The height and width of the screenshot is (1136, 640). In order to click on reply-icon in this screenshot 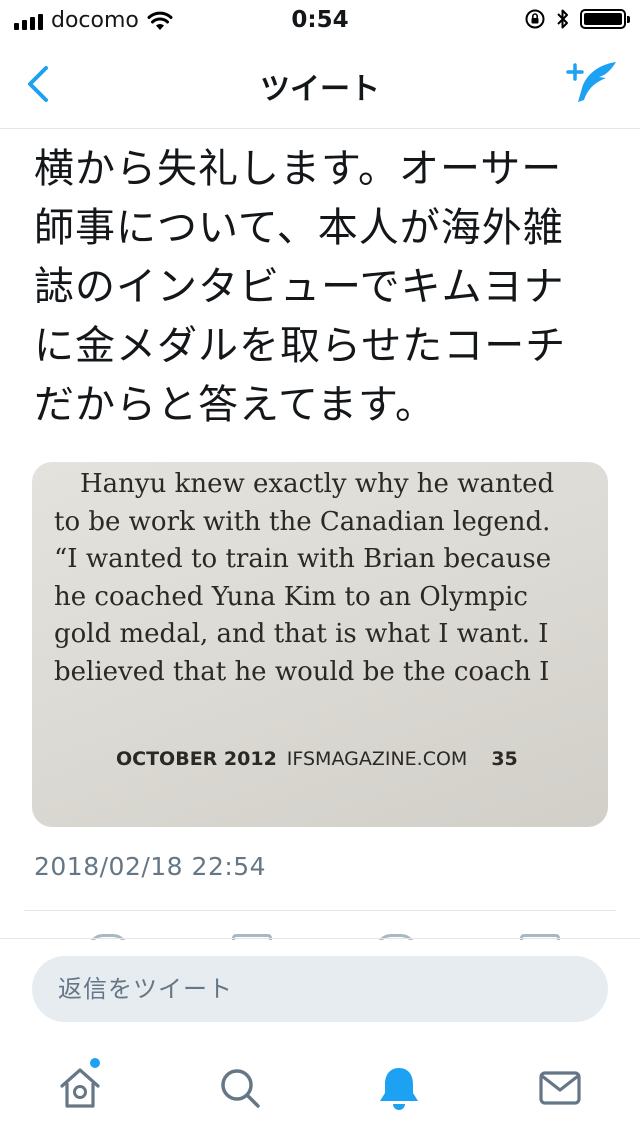, I will do `click(108, 937)`.